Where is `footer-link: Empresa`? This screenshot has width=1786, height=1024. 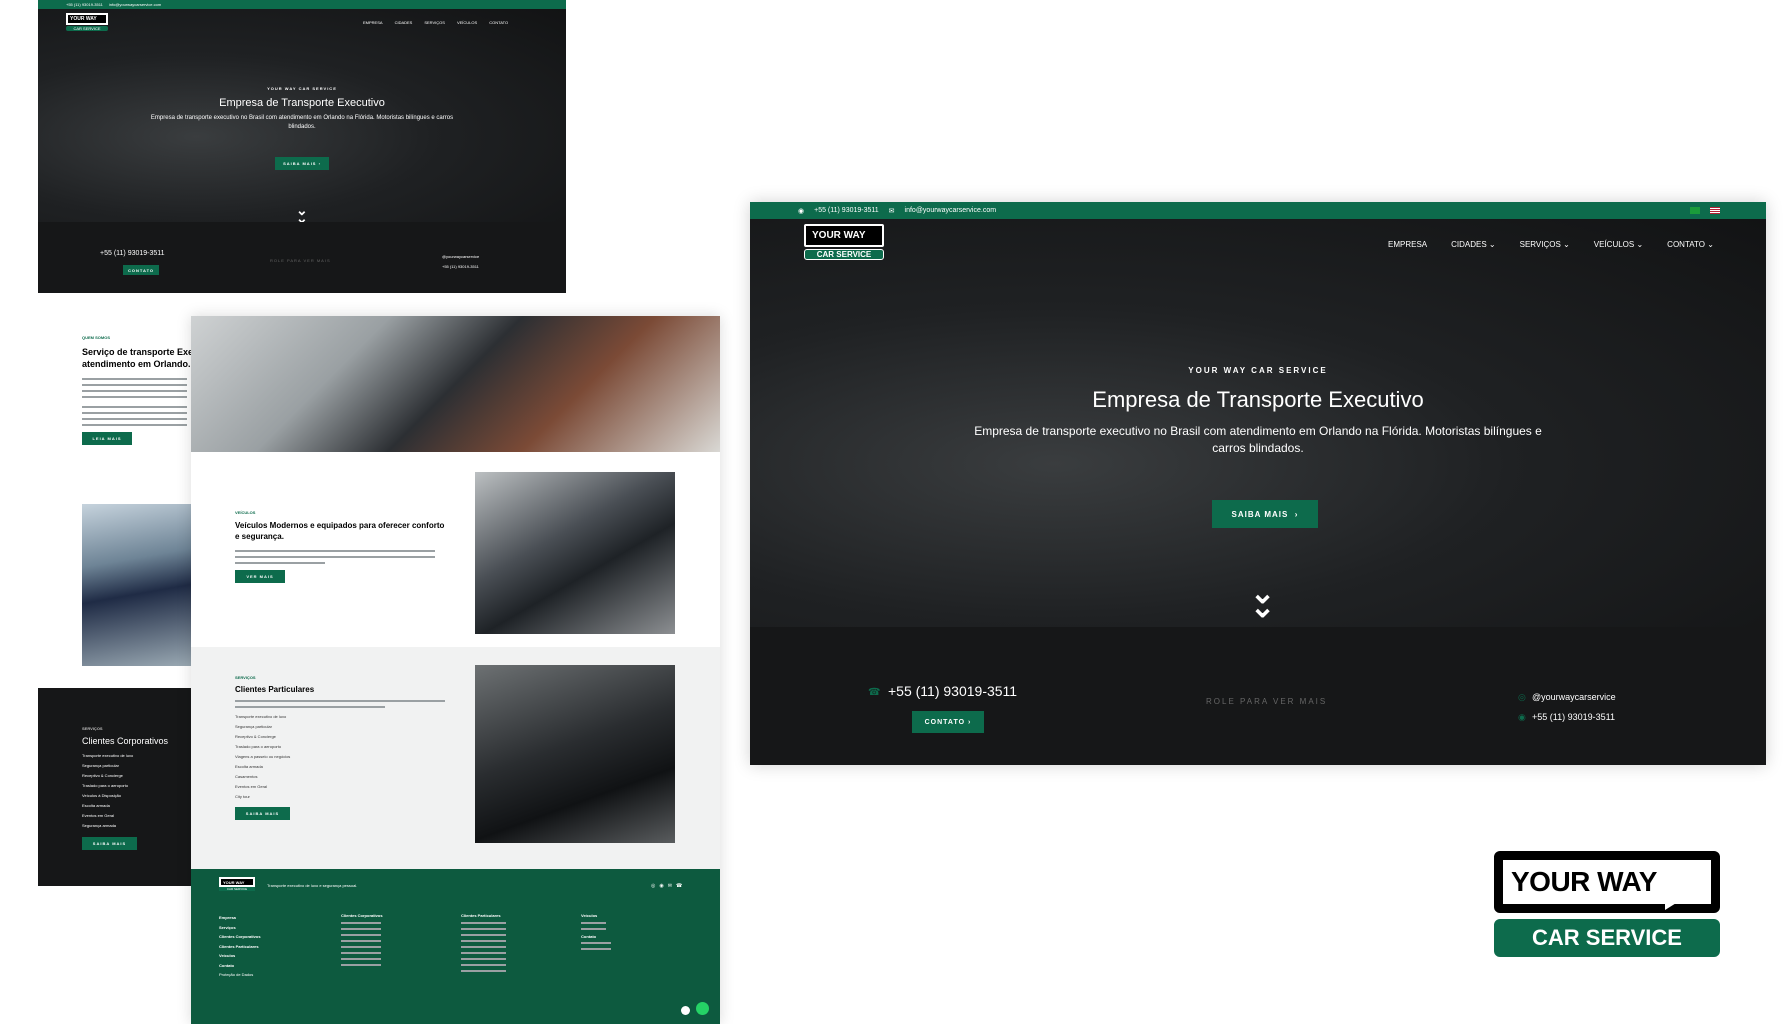 footer-link: Empresa is located at coordinates (240, 918).